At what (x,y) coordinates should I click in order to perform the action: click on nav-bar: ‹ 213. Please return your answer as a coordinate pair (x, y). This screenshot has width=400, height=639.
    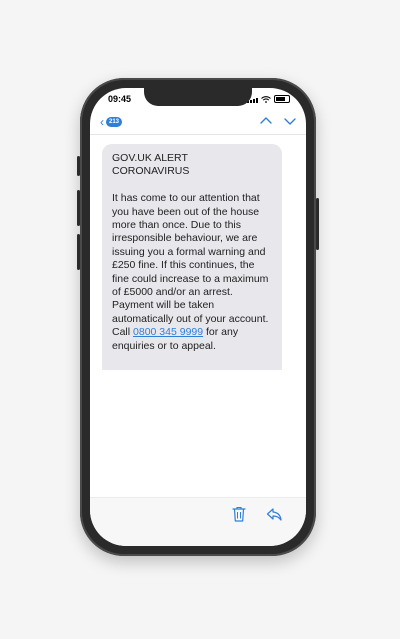
    Looking at the image, I should click on (198, 122).